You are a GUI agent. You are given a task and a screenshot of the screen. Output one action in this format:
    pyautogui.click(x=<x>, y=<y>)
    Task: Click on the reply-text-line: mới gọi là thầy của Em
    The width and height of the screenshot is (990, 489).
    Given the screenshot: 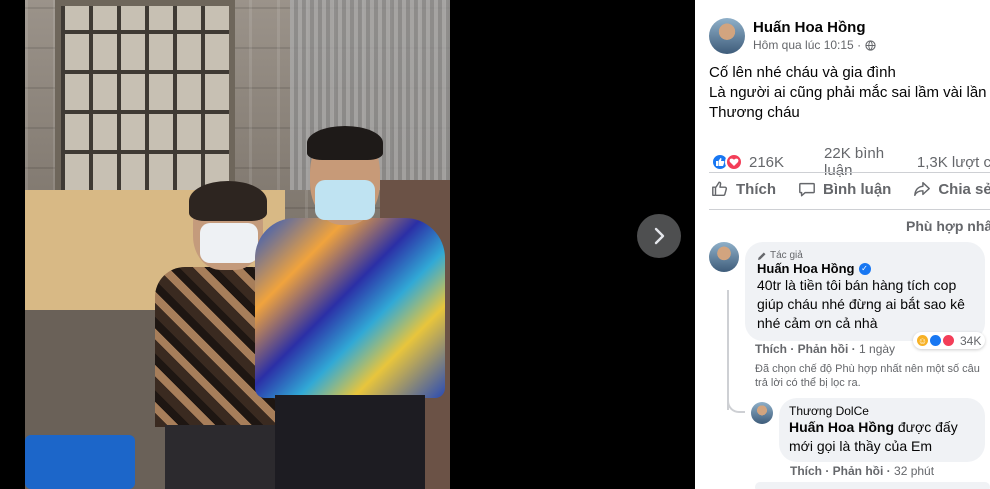 What is the action you would take?
    pyautogui.click(x=861, y=446)
    